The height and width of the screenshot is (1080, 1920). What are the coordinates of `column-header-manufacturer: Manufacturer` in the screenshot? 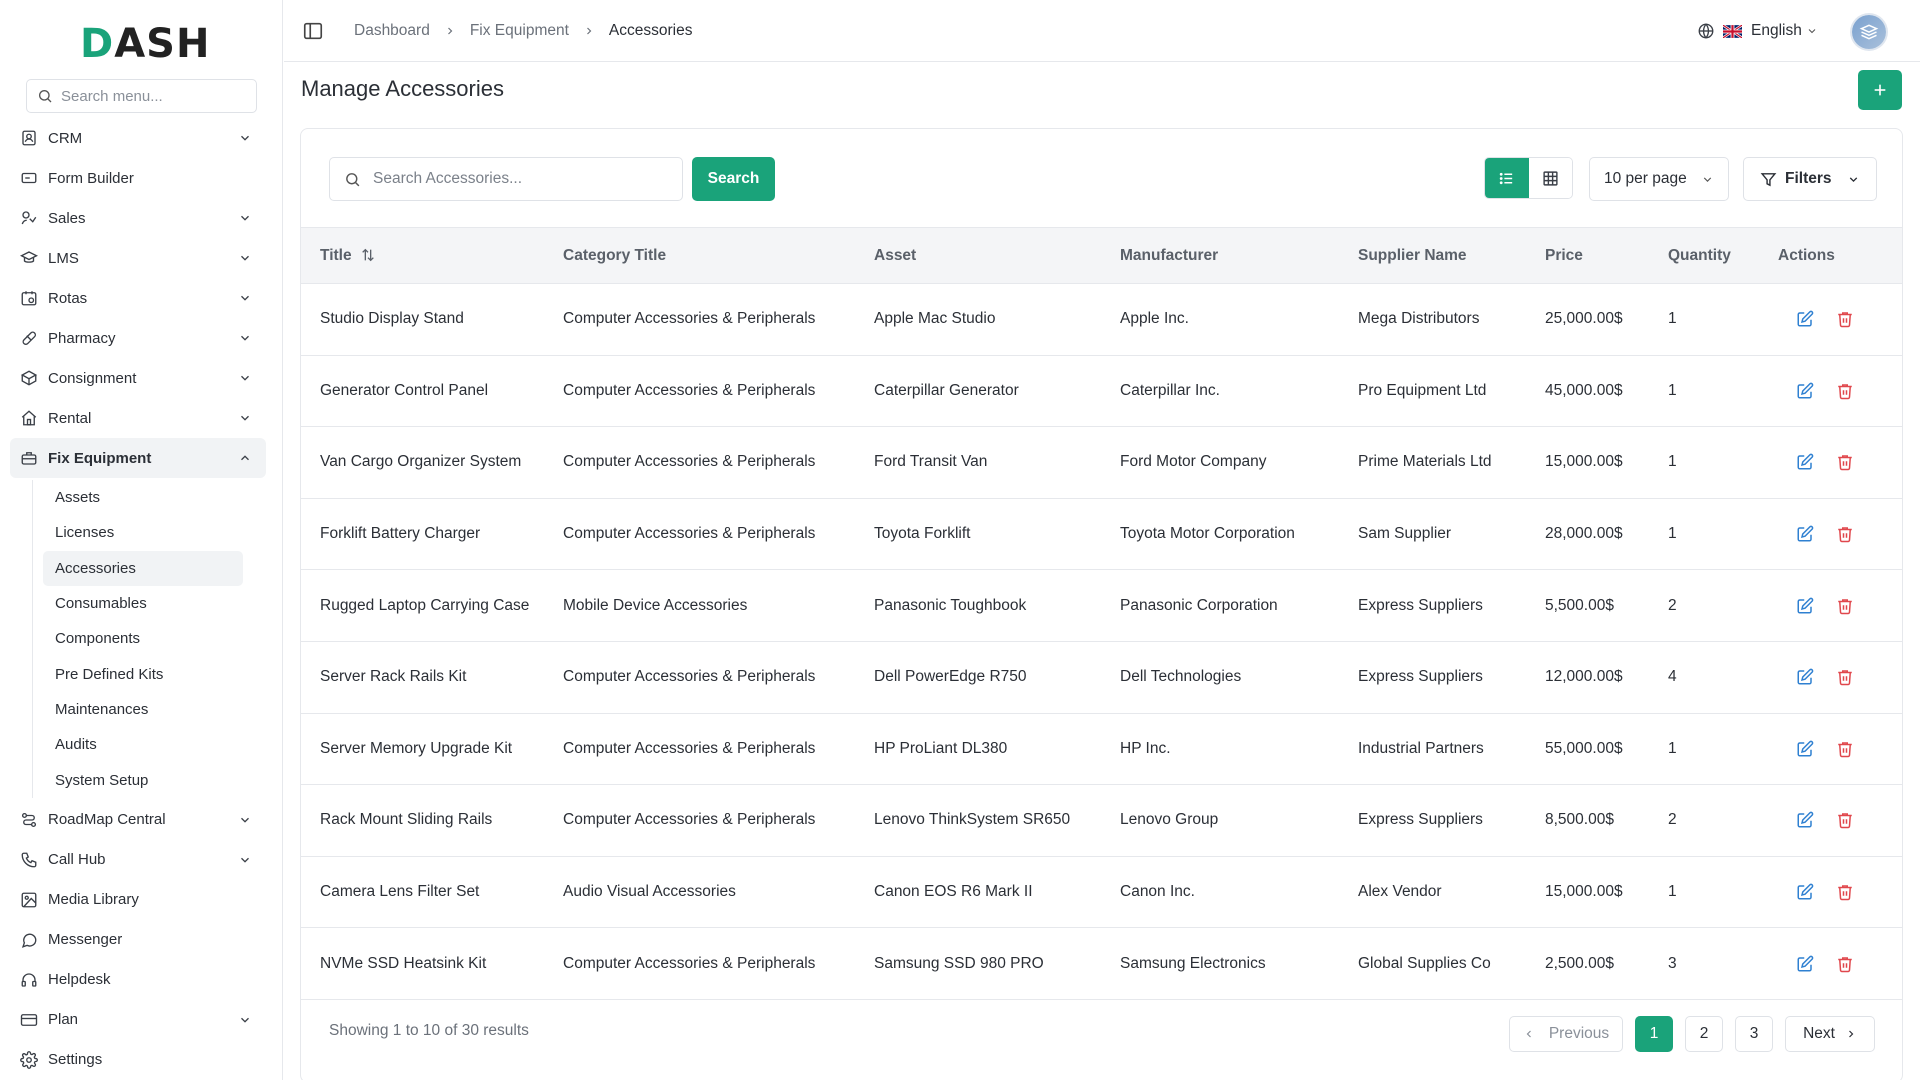 It's located at (1169, 255).